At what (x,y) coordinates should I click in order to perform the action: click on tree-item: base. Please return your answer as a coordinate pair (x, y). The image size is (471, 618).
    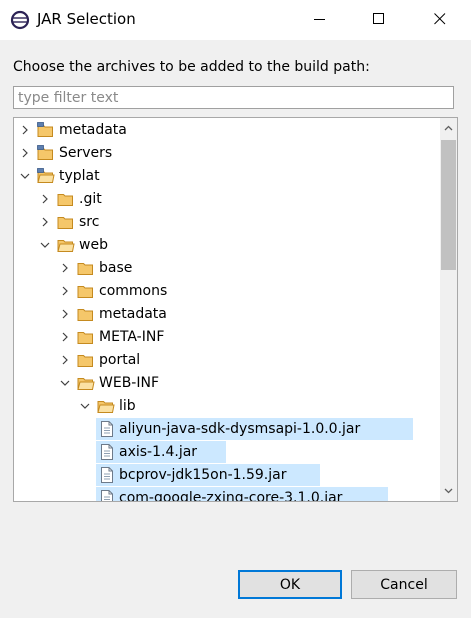
    Looking at the image, I should click on (224, 268).